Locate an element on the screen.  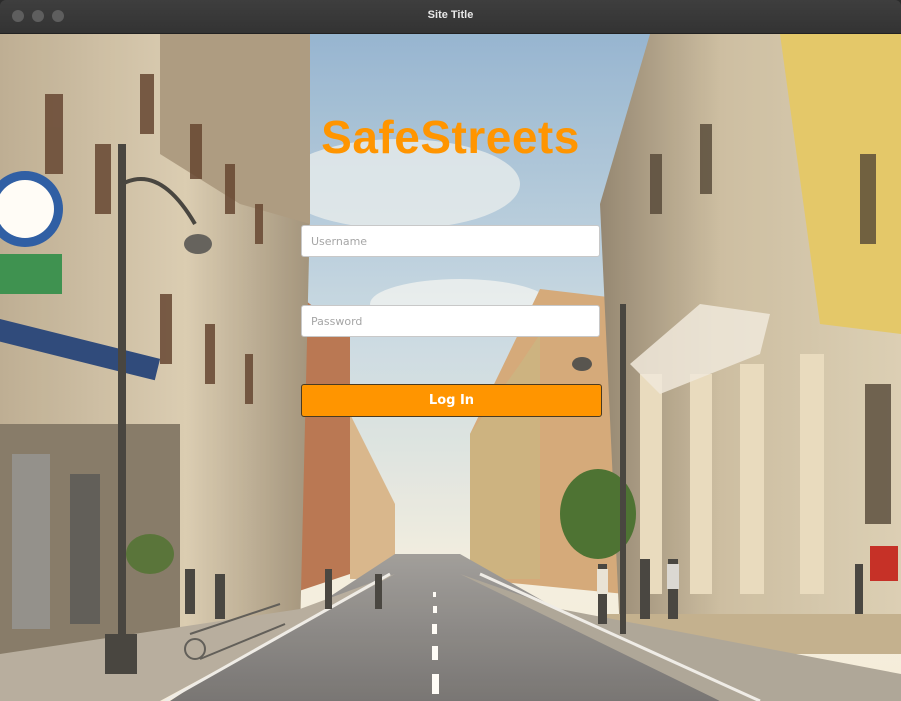
window-title: Site Title is located at coordinates (450, 15).